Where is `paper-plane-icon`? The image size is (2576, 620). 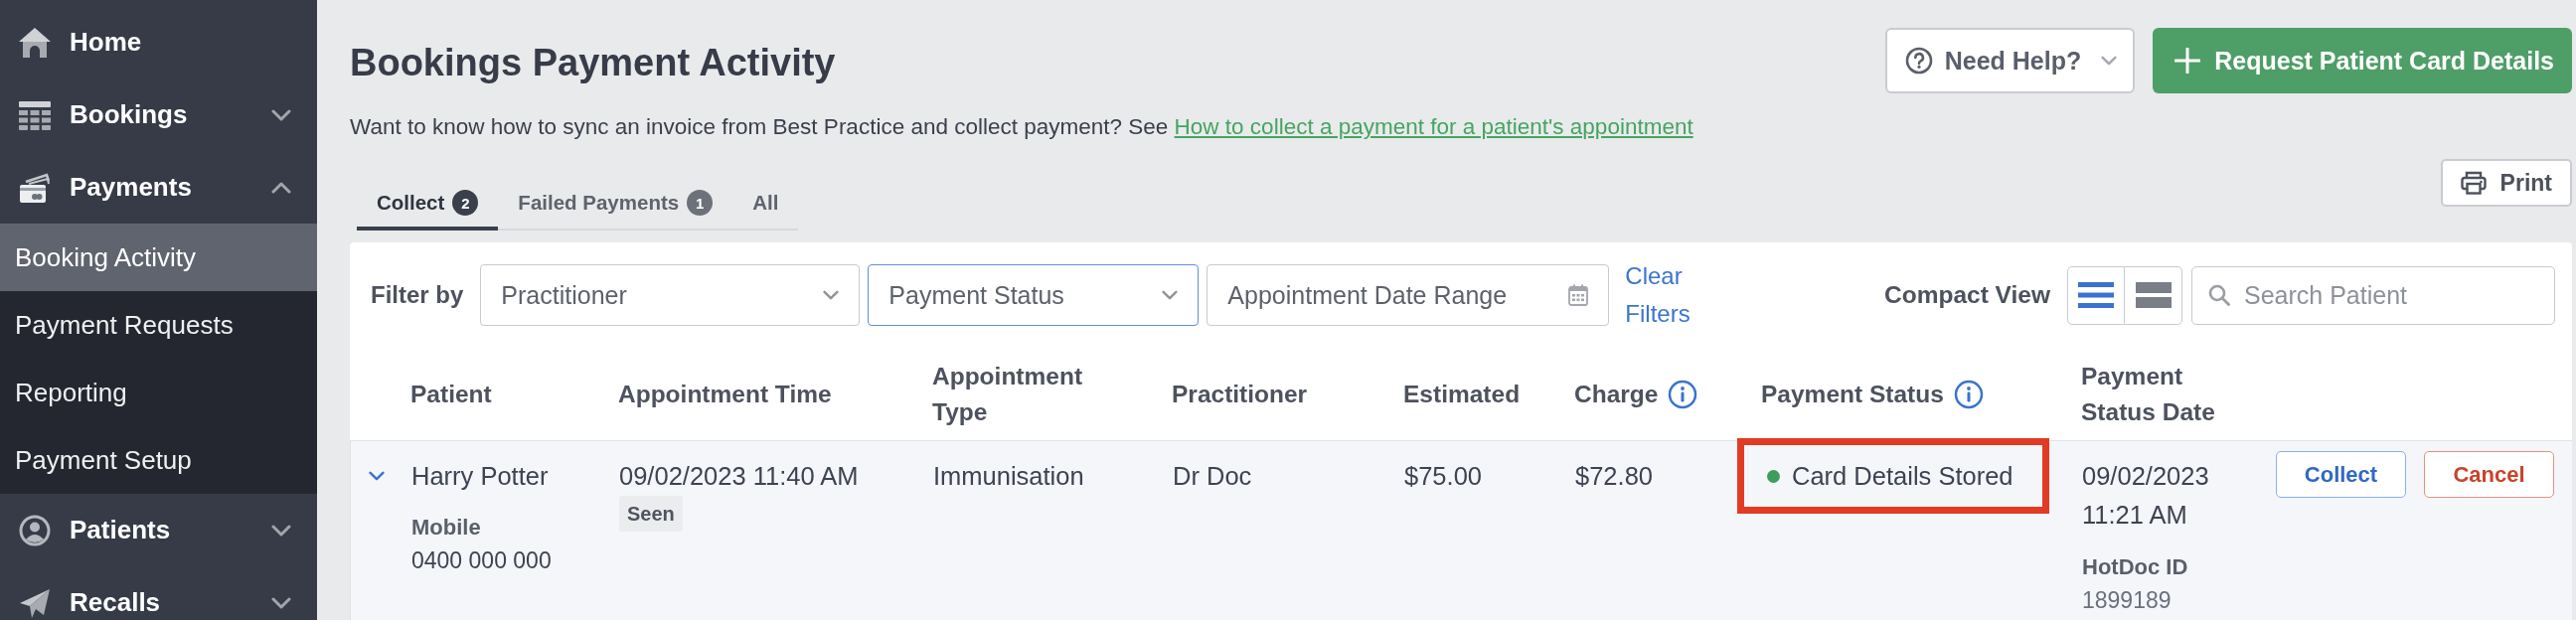 paper-plane-icon is located at coordinates (35, 602).